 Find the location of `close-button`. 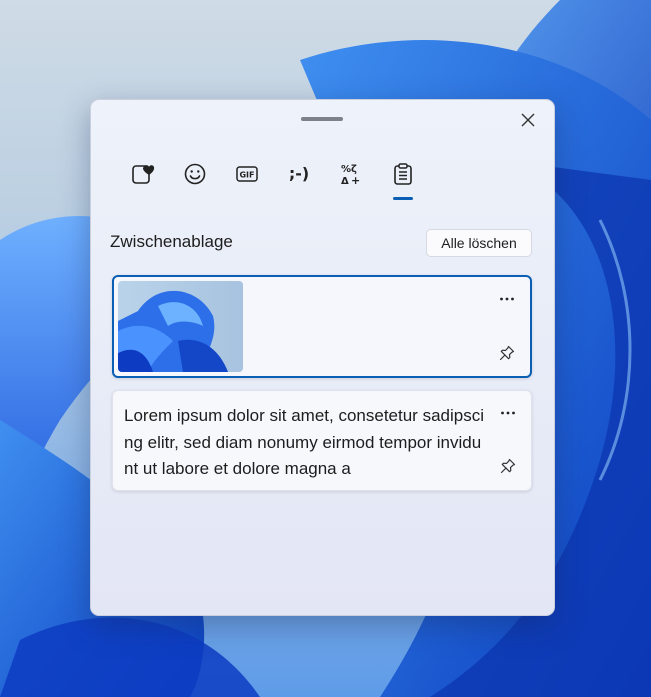

close-button is located at coordinates (528, 120).